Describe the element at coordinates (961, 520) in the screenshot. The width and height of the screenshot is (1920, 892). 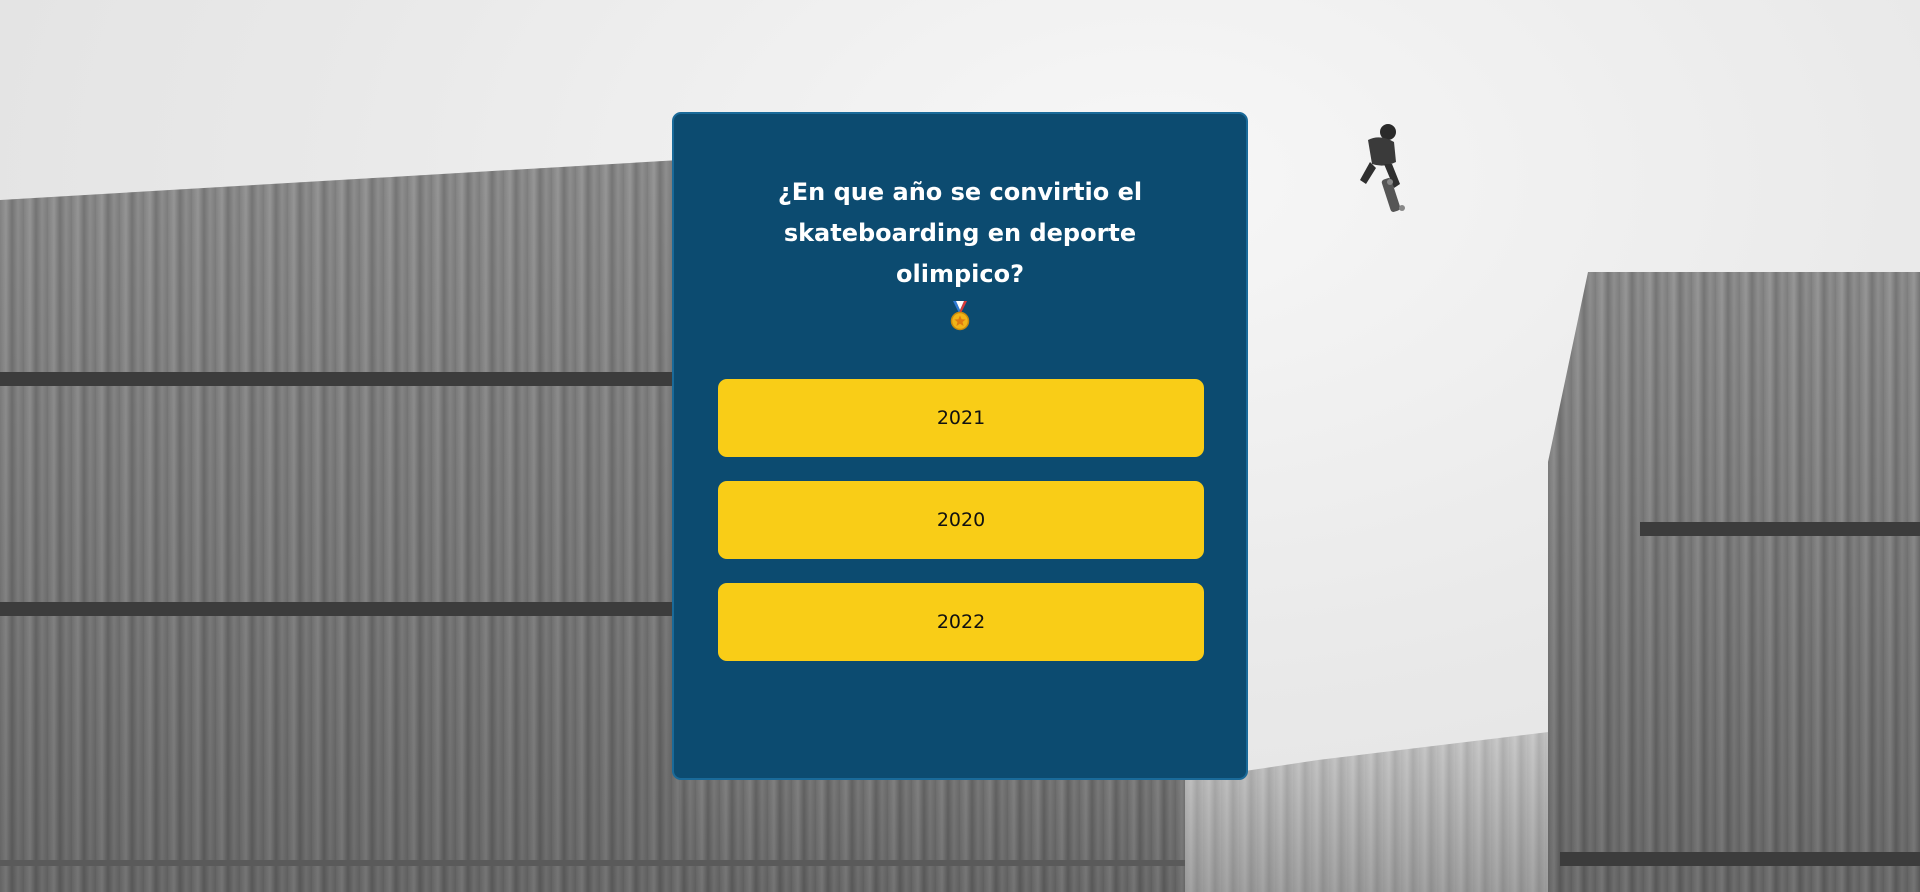
I see `answer-option-2020: 2020` at that location.